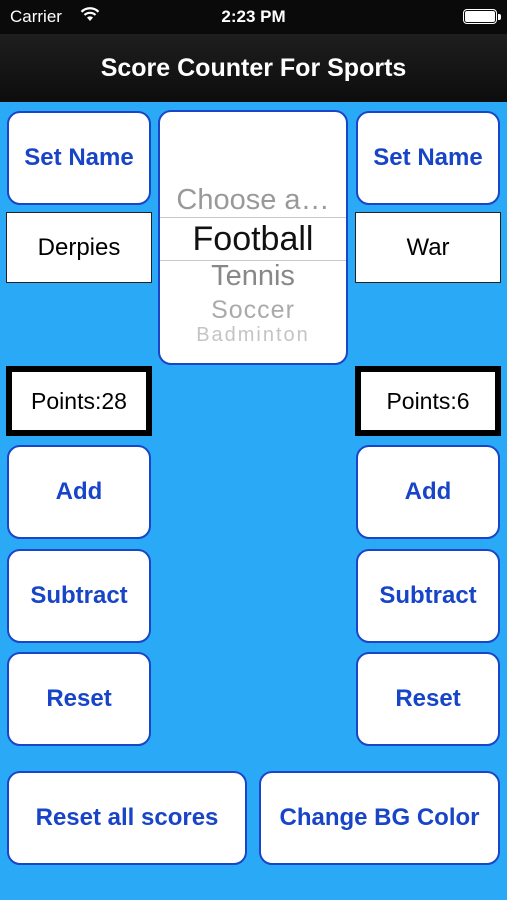 The image size is (507, 900). I want to click on right-add-button: Add, so click(428, 492).